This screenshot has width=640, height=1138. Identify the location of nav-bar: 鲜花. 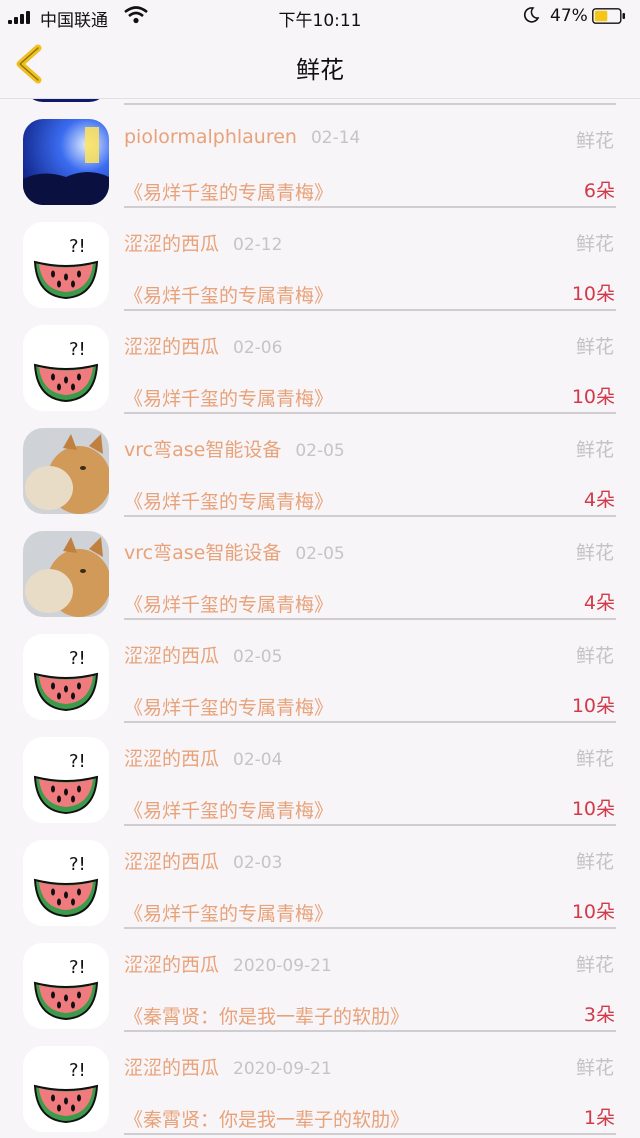
(320, 65).